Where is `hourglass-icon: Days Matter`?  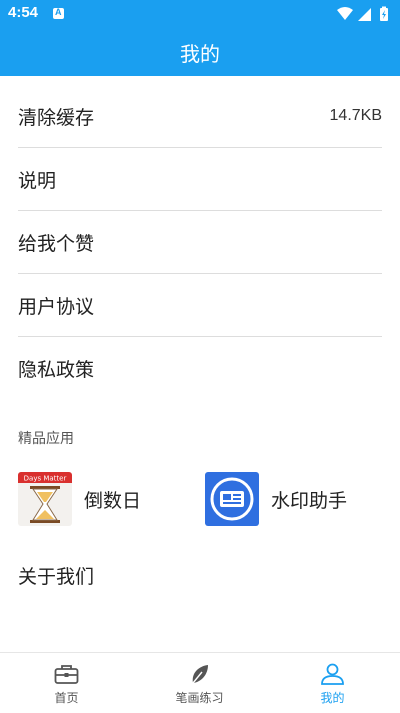 hourglass-icon: Days Matter is located at coordinates (45, 499).